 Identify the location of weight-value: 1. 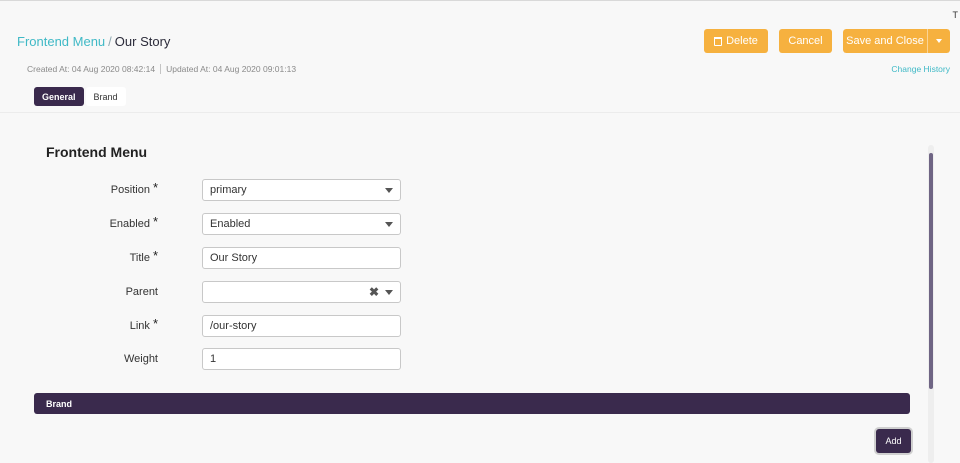
(213, 359).